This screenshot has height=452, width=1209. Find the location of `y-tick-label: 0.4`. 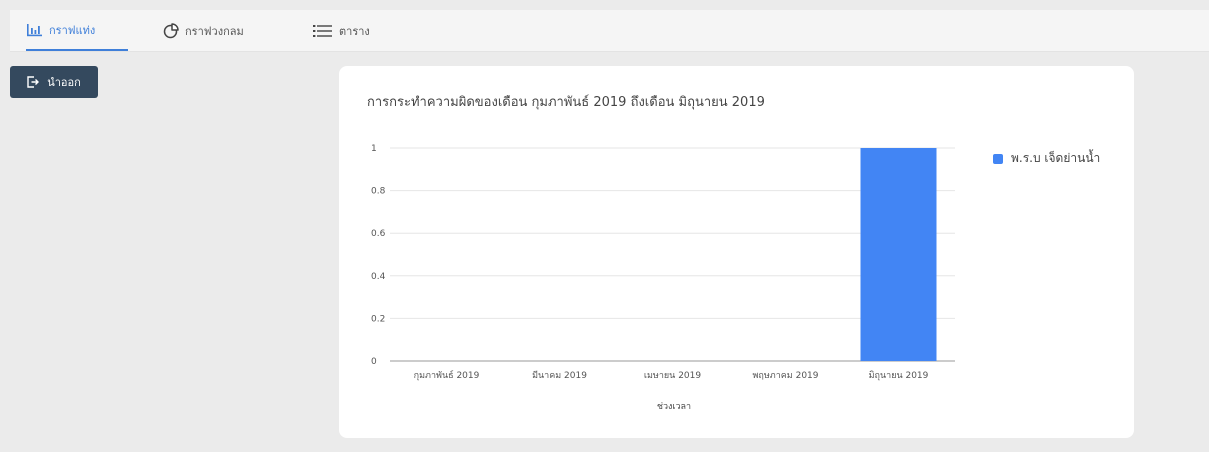

y-tick-label: 0.4 is located at coordinates (378, 277).